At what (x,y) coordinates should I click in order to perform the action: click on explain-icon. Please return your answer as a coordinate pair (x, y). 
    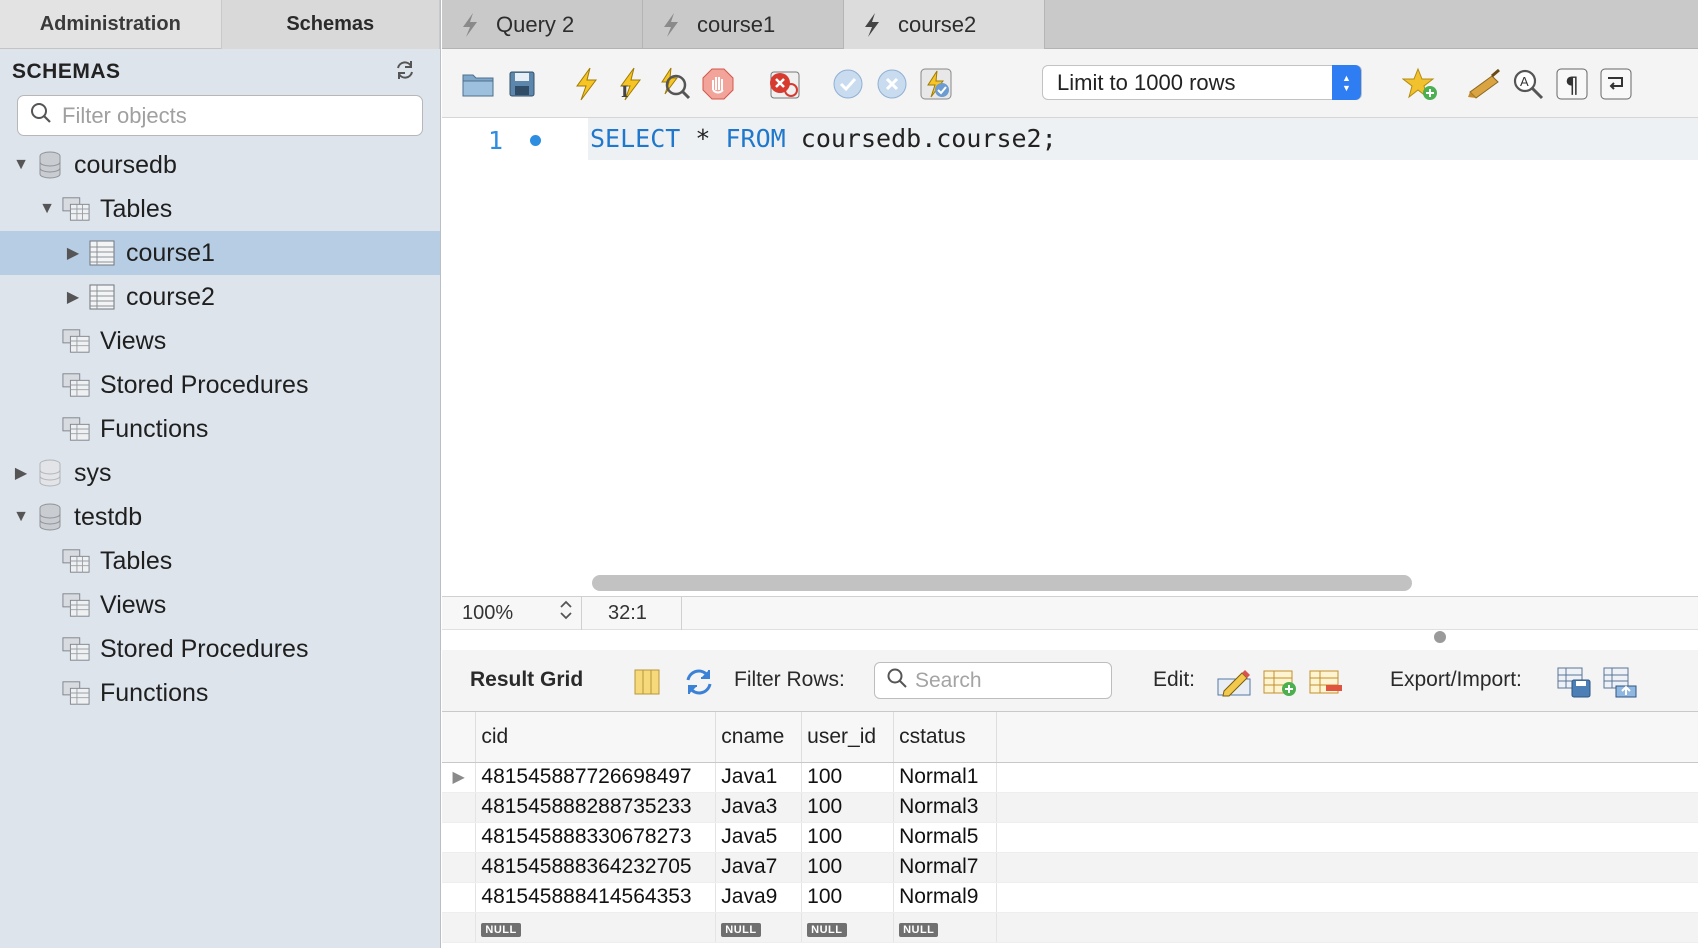
    Looking at the image, I should click on (674, 84).